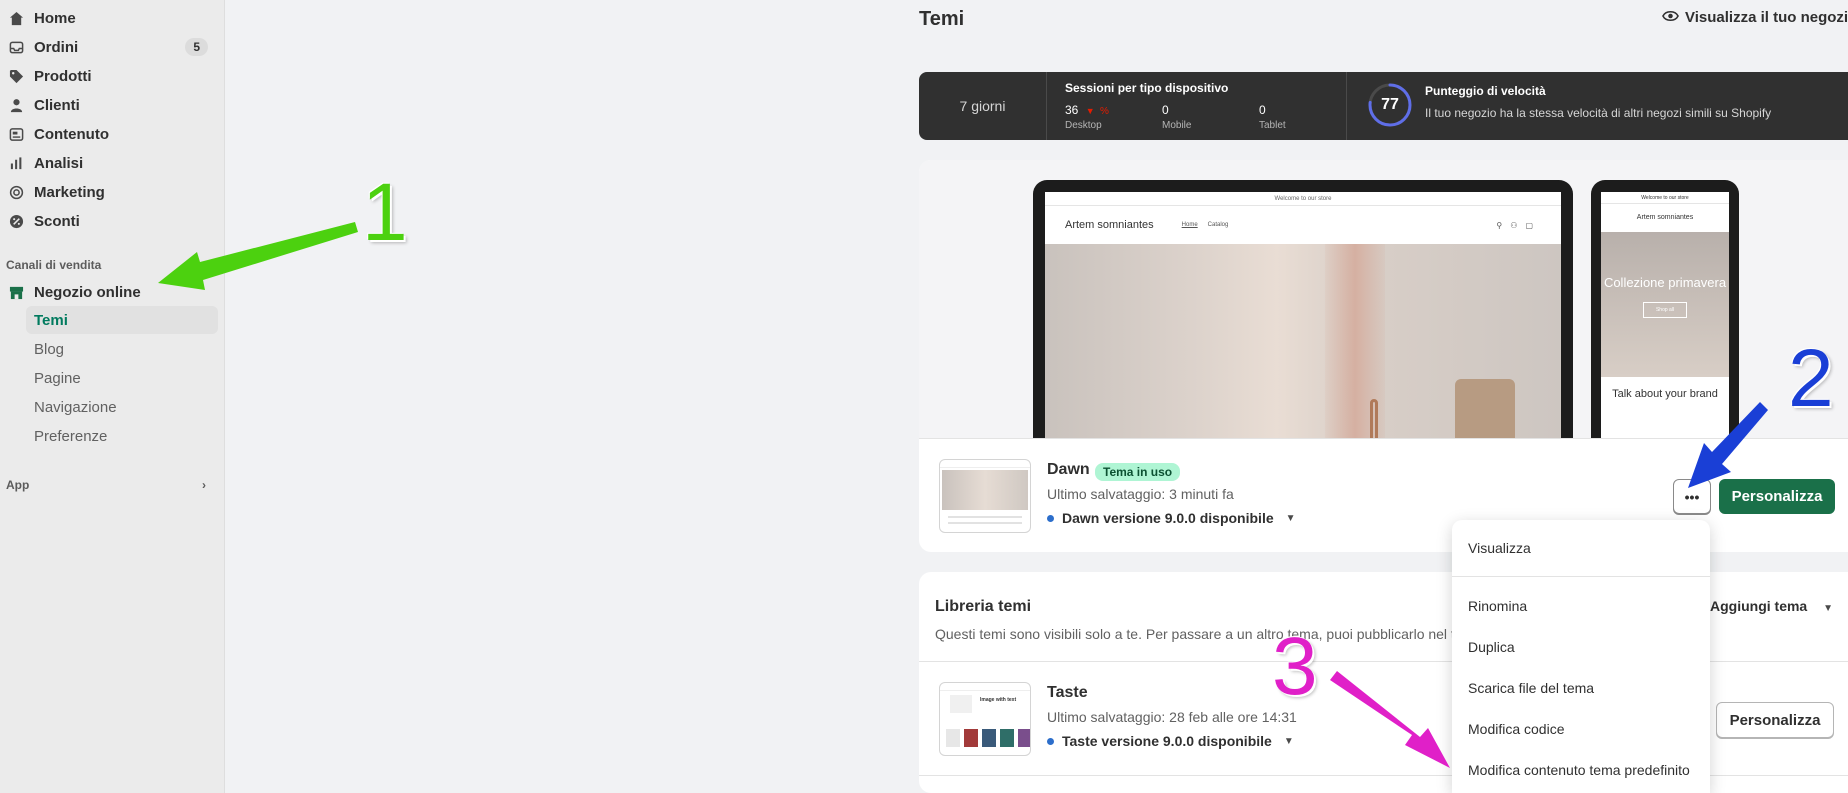 Image resolution: width=1848 pixels, height=793 pixels. I want to click on thumb-text: Image with text, so click(998, 700).